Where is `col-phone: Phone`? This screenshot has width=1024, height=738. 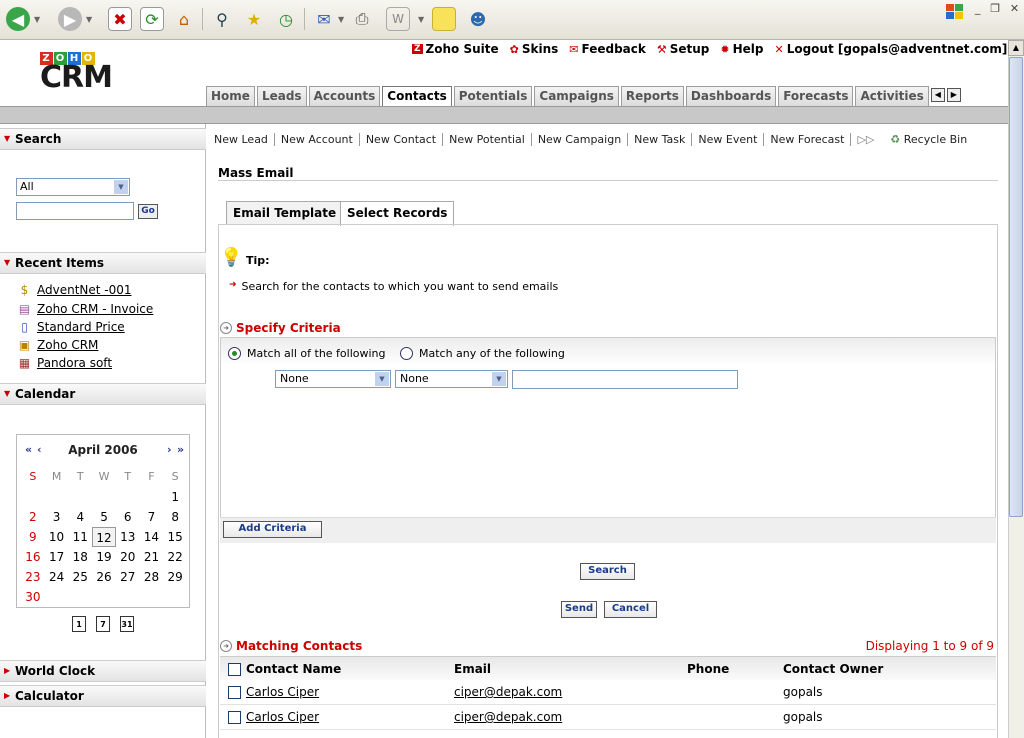
col-phone: Phone is located at coordinates (708, 669).